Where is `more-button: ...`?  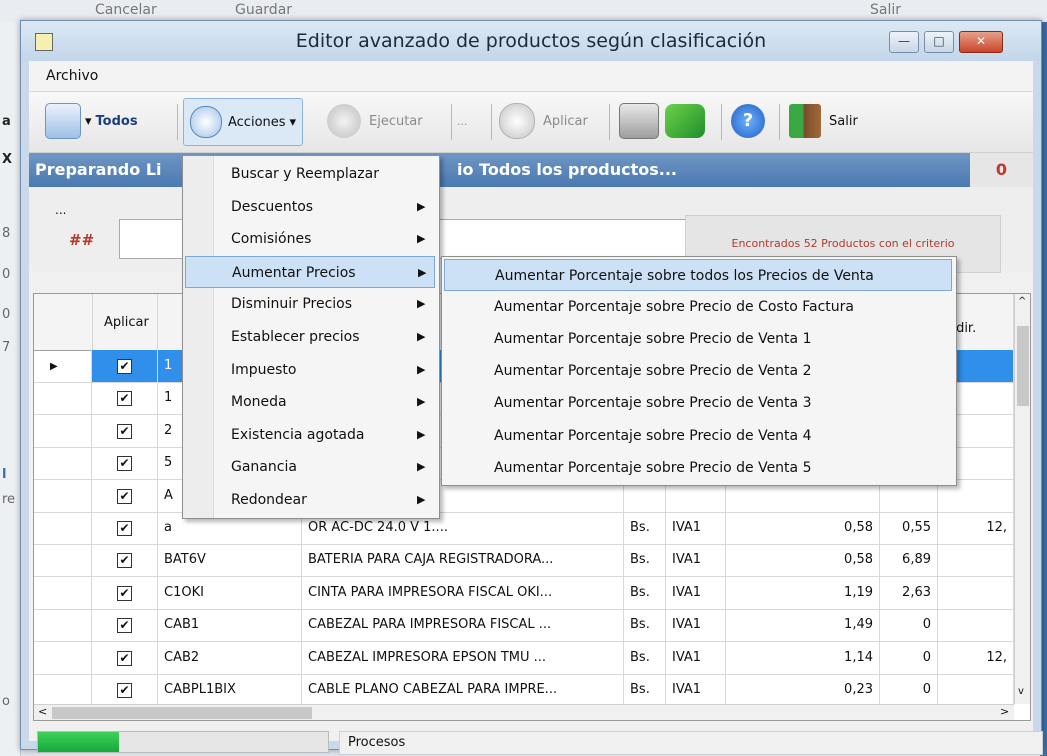 more-button: ... is located at coordinates (462, 121).